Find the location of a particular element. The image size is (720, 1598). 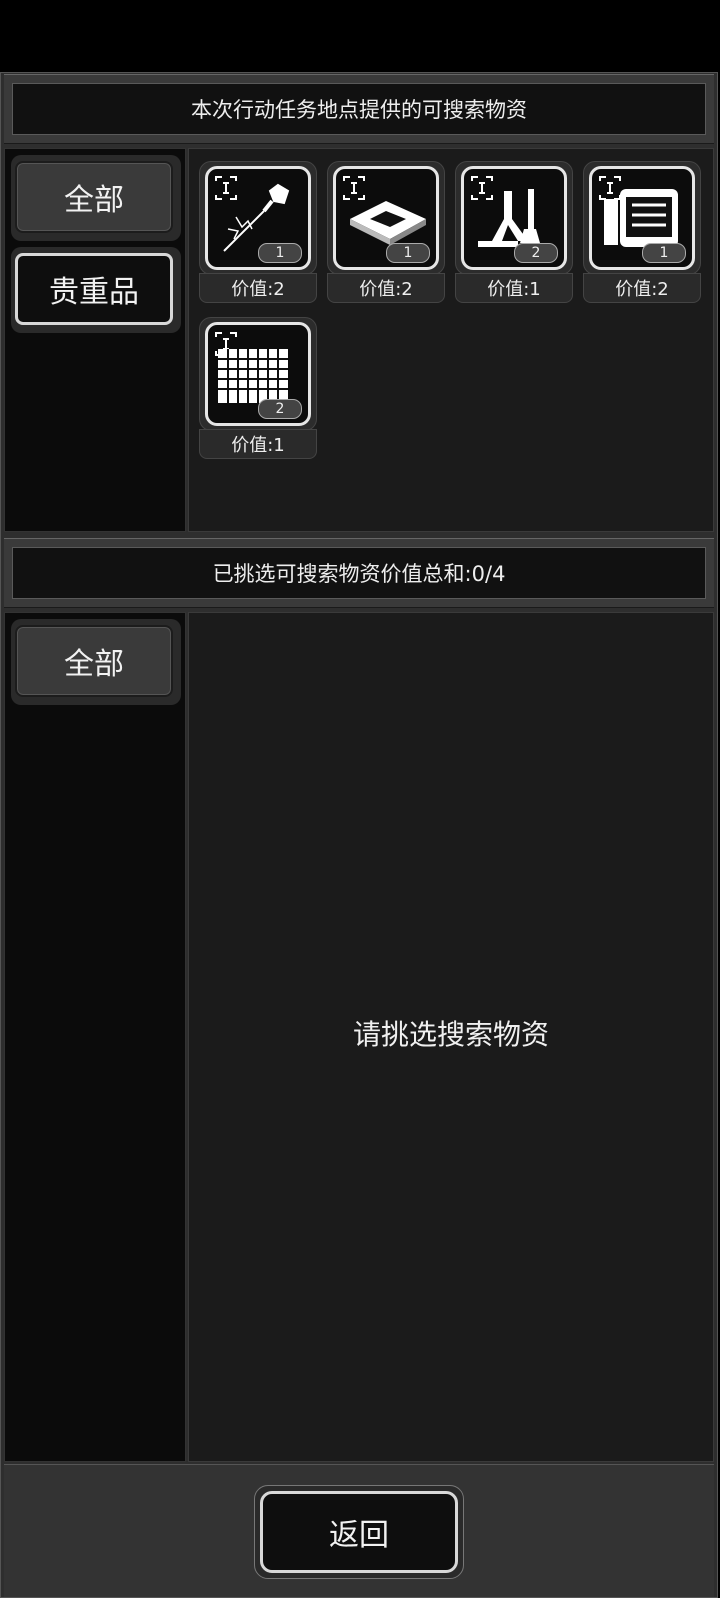

microchip-icon: 1 is located at coordinates (386, 218).